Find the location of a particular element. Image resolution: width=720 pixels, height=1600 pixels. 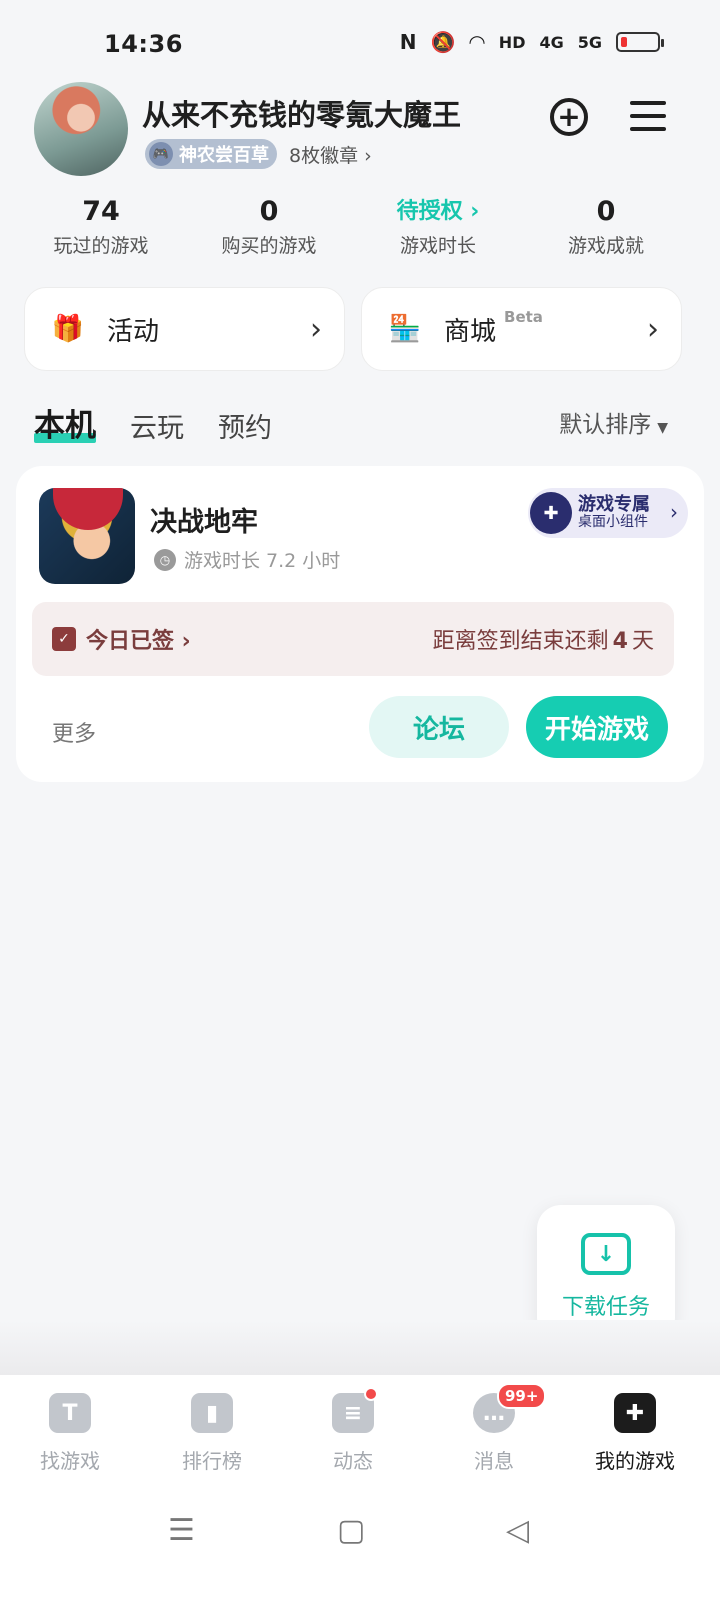

message-count-badge: 99+ is located at coordinates (522, 1396).